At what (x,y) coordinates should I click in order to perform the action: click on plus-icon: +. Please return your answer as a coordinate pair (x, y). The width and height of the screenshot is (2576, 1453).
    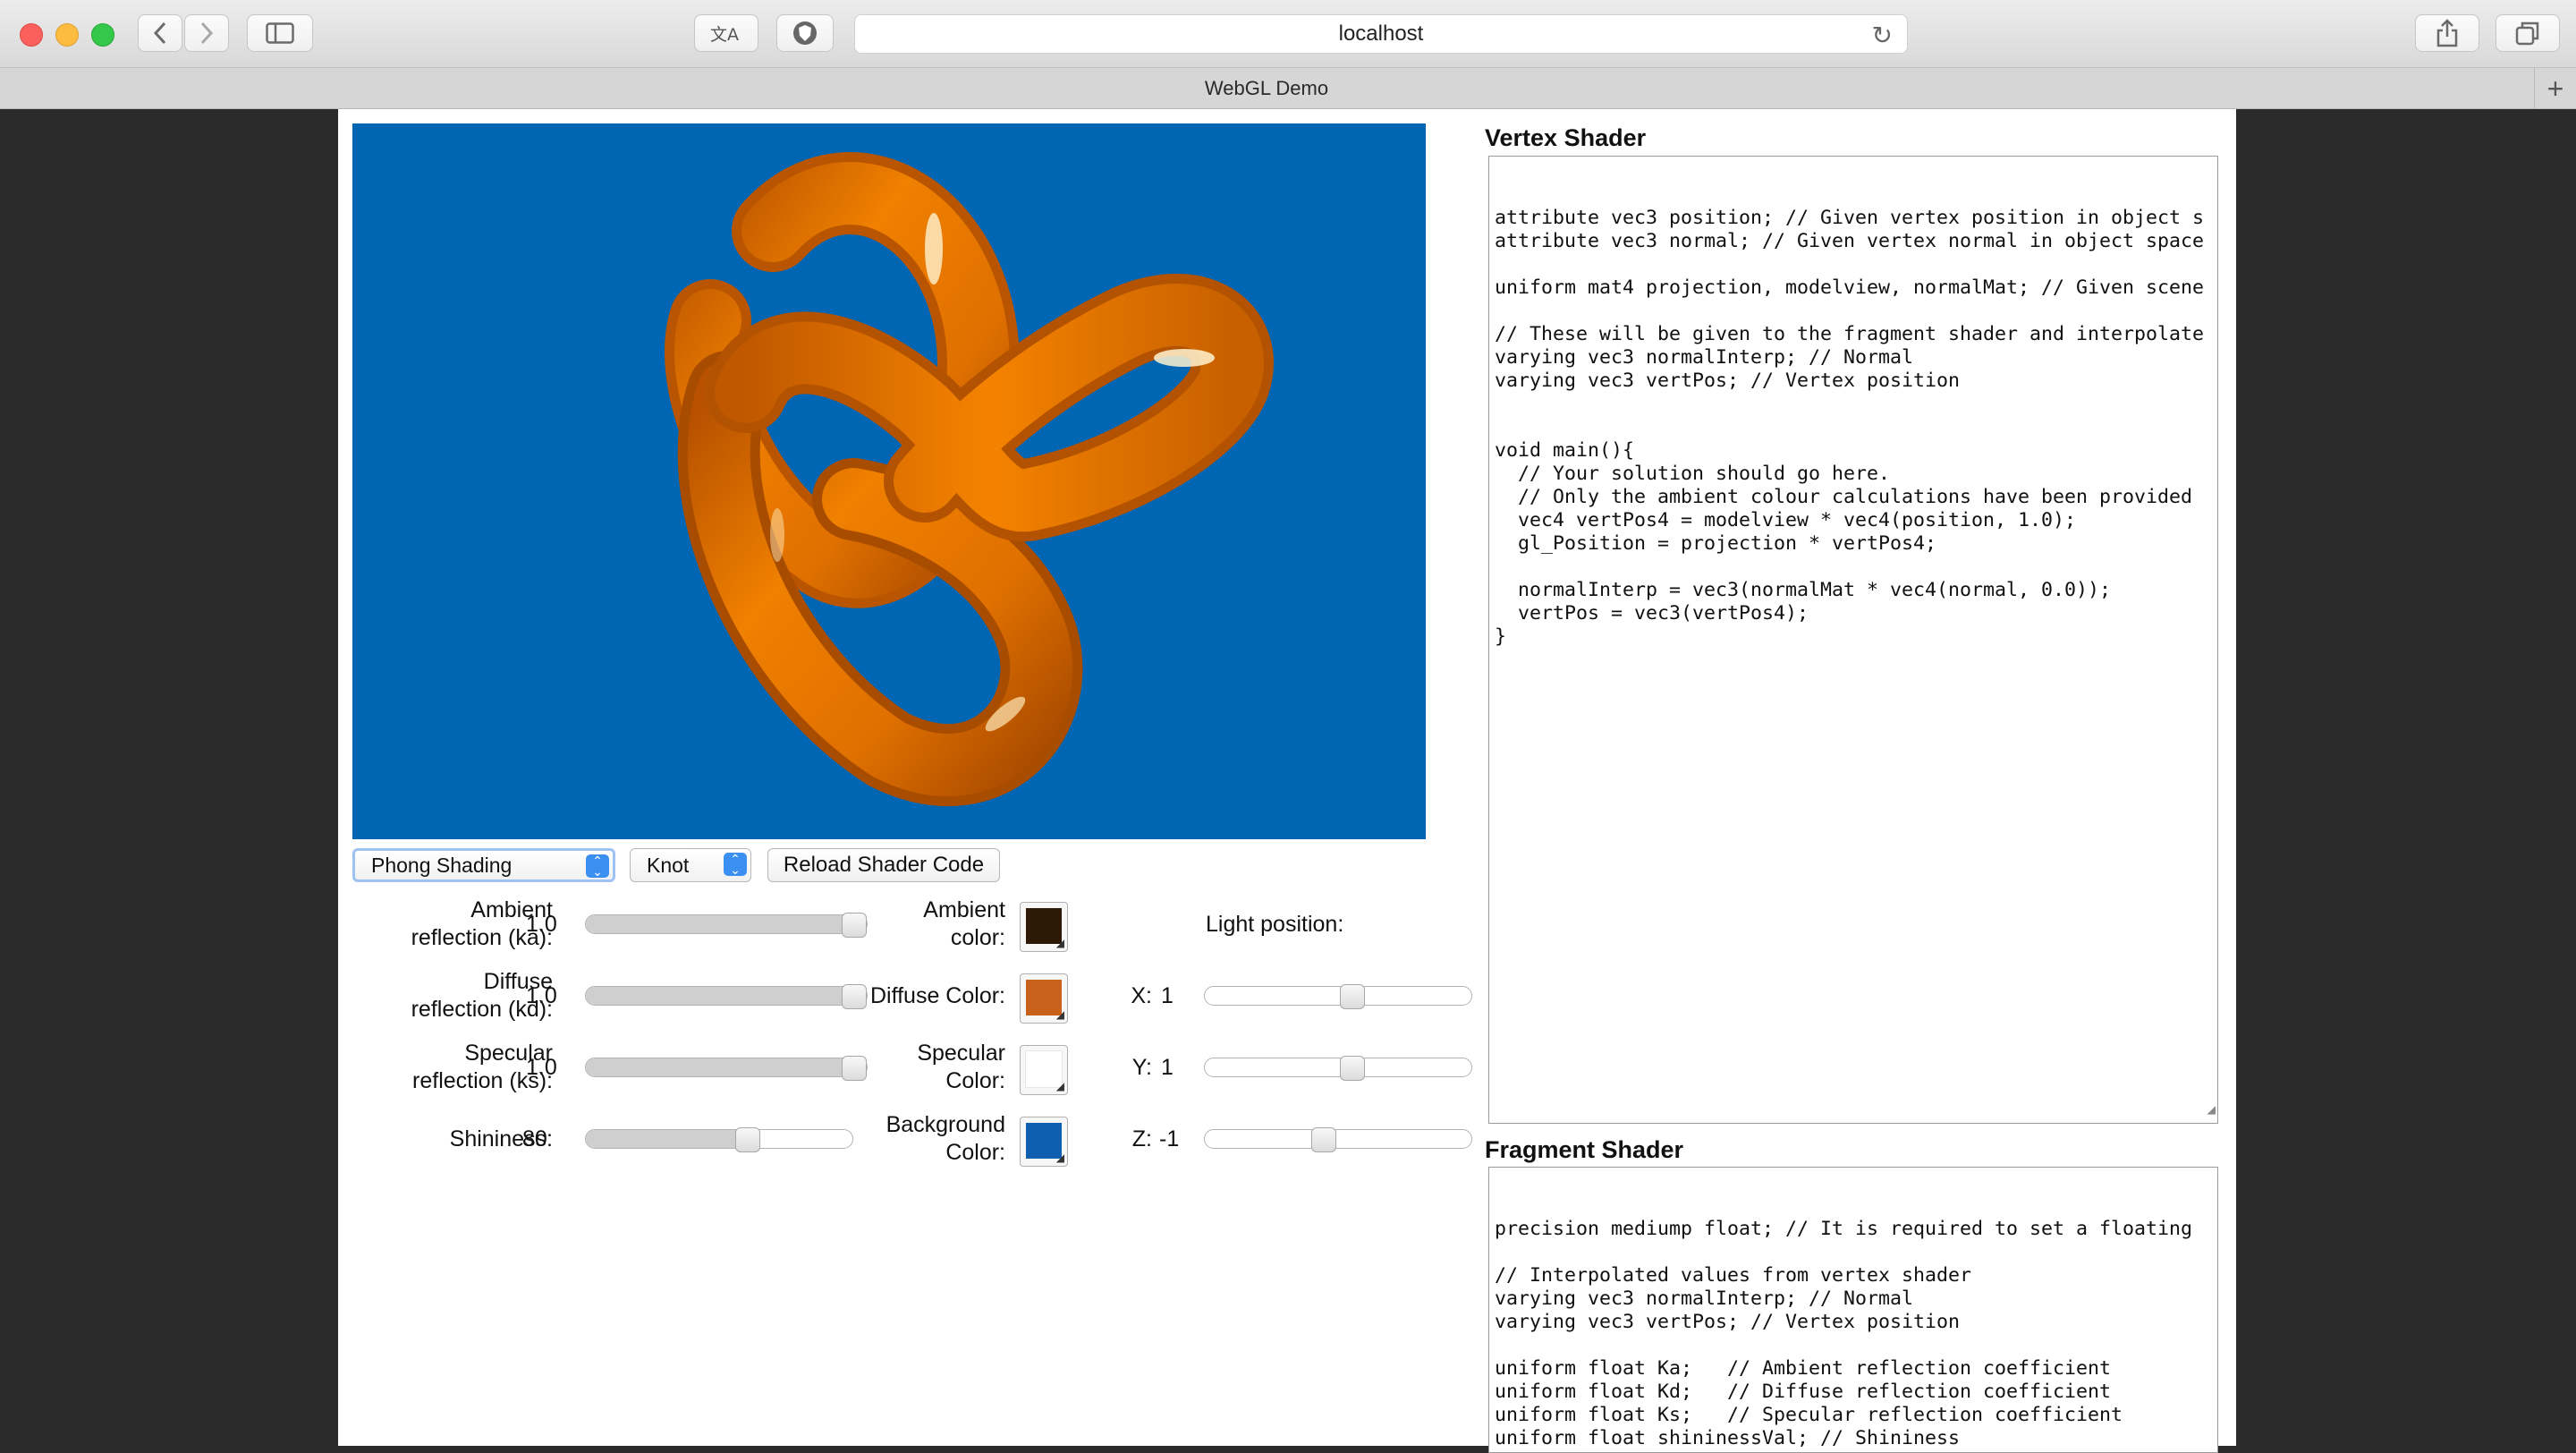
    Looking at the image, I should click on (2555, 88).